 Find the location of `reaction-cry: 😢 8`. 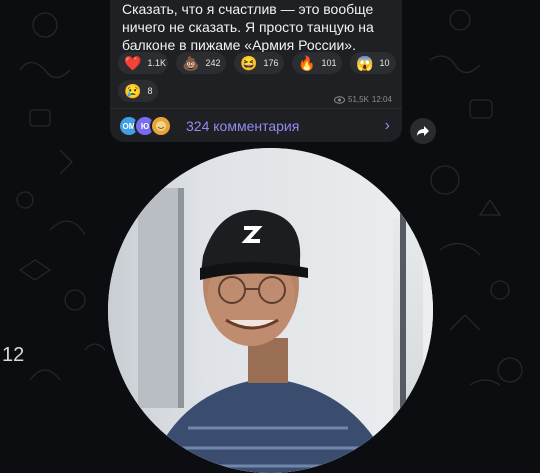

reaction-cry: 😢 8 is located at coordinates (138, 91).